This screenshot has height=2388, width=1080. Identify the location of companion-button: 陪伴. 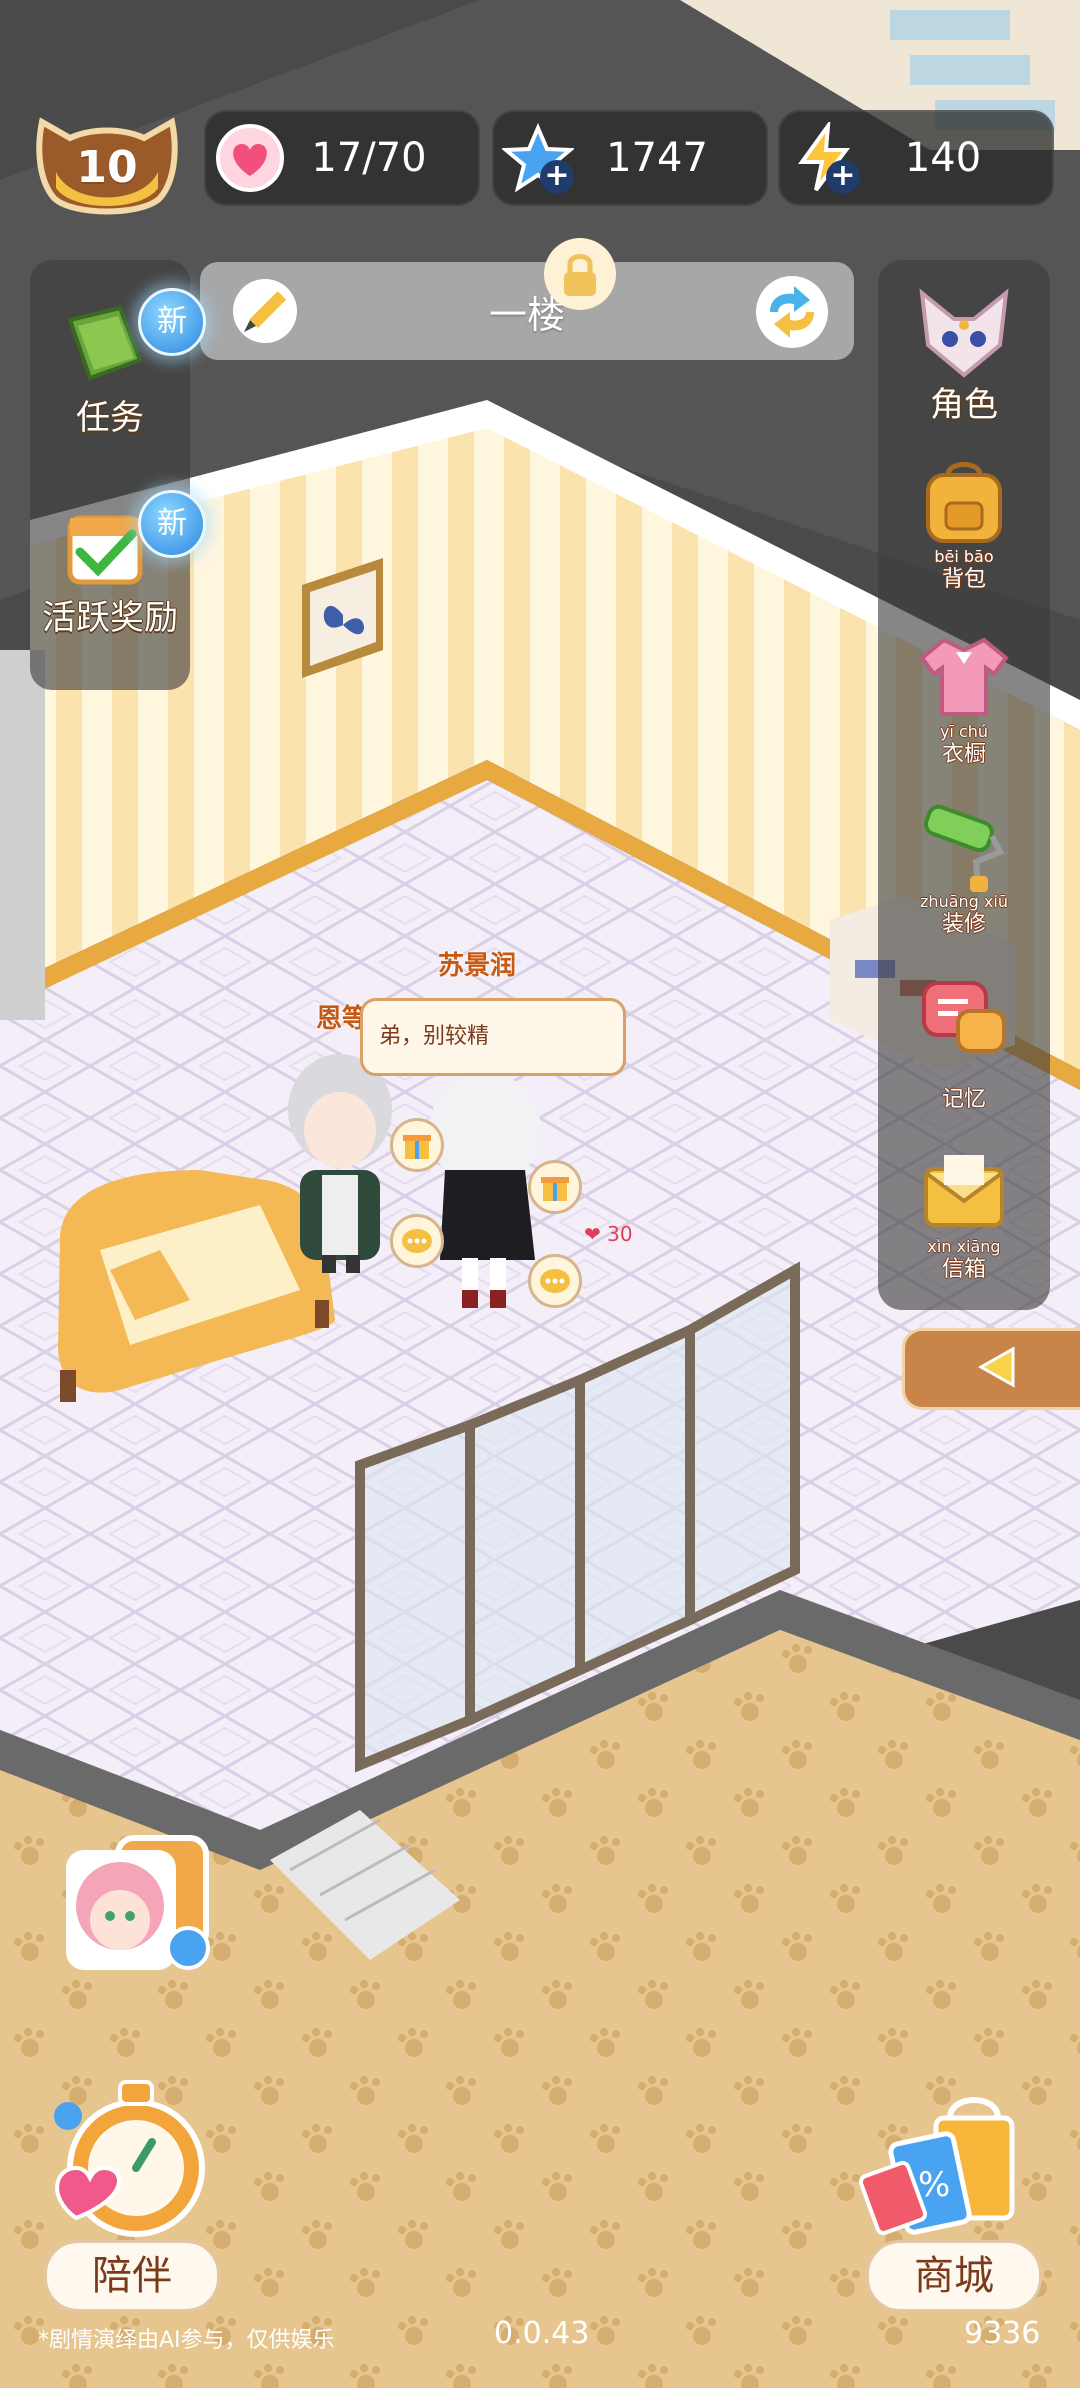
(132, 2276).